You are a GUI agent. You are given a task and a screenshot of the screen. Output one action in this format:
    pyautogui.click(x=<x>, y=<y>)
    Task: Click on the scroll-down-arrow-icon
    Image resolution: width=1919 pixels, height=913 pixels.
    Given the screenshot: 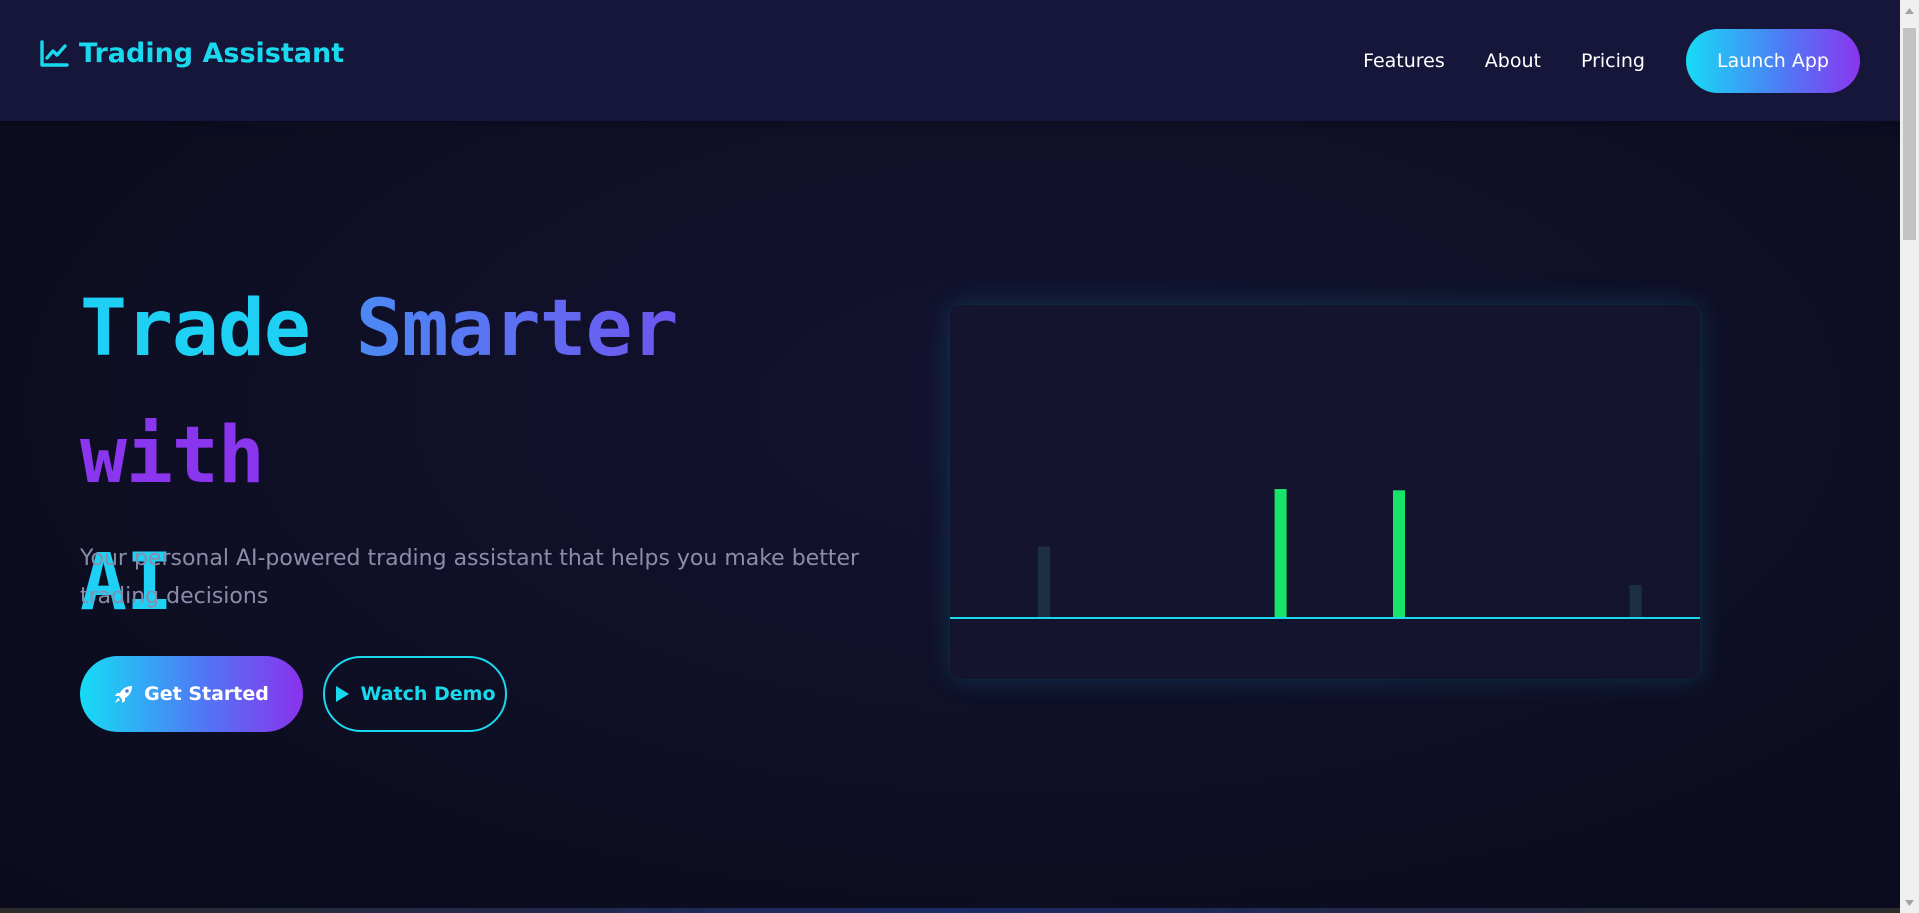 What is the action you would take?
    pyautogui.click(x=1909, y=902)
    